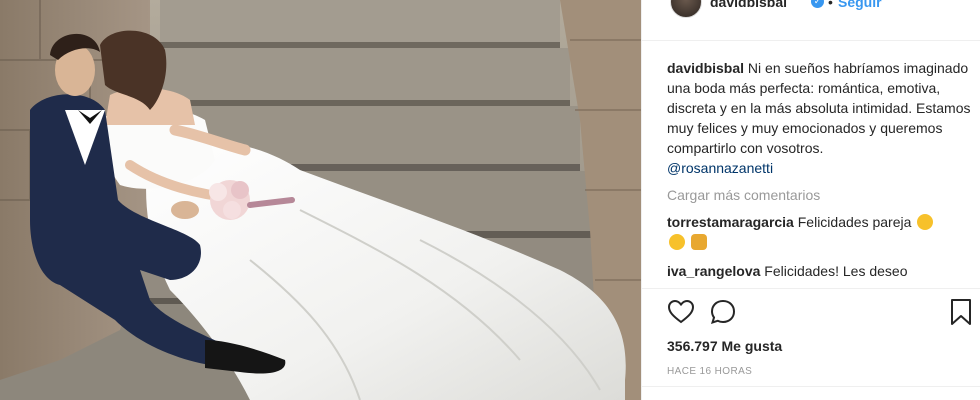 The image size is (980, 400). I want to click on owner-avatar, so click(686, 9).